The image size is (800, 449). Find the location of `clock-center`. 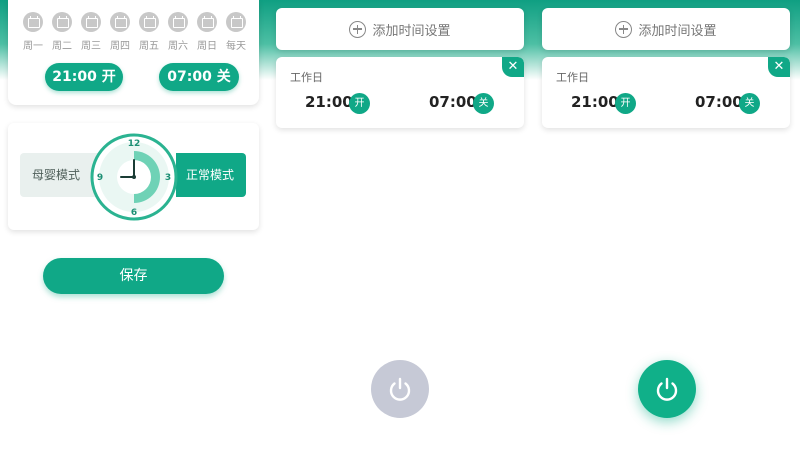

clock-center is located at coordinates (134, 177).